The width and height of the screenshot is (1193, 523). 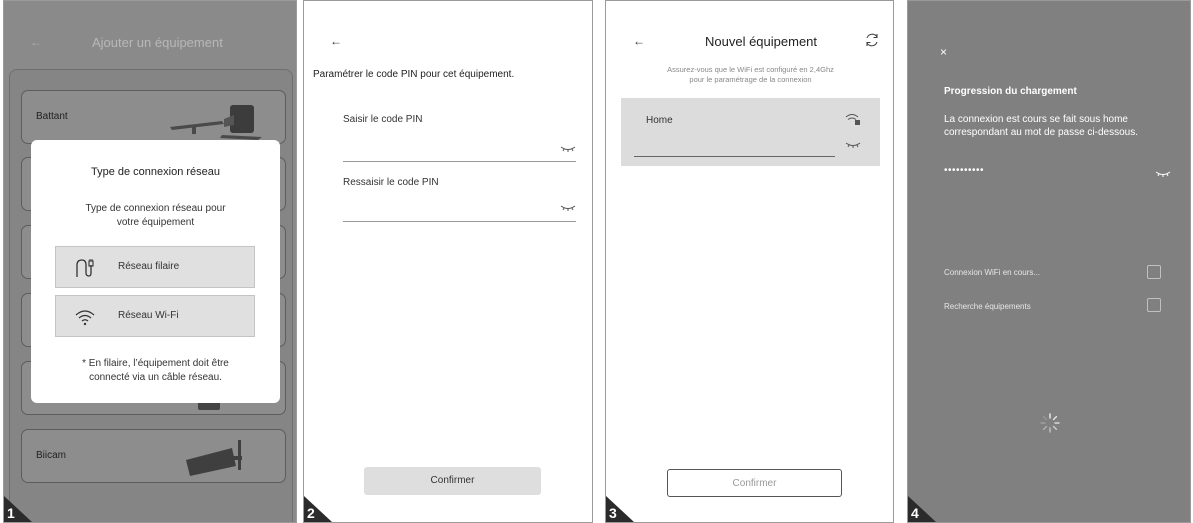 What do you see at coordinates (761, 41) in the screenshot?
I see `page-title: Nouvel équipement` at bounding box center [761, 41].